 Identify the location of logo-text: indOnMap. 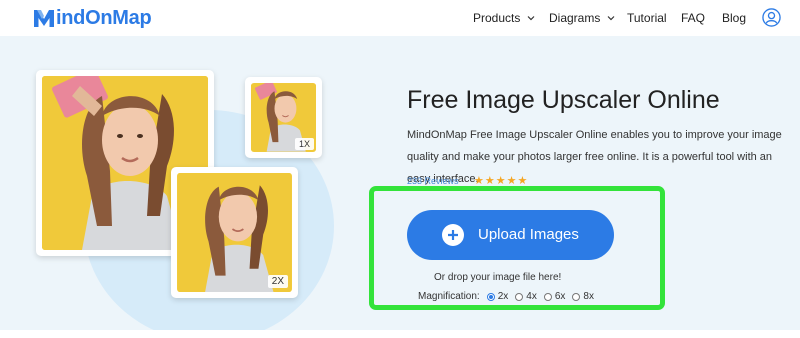
(104, 17).